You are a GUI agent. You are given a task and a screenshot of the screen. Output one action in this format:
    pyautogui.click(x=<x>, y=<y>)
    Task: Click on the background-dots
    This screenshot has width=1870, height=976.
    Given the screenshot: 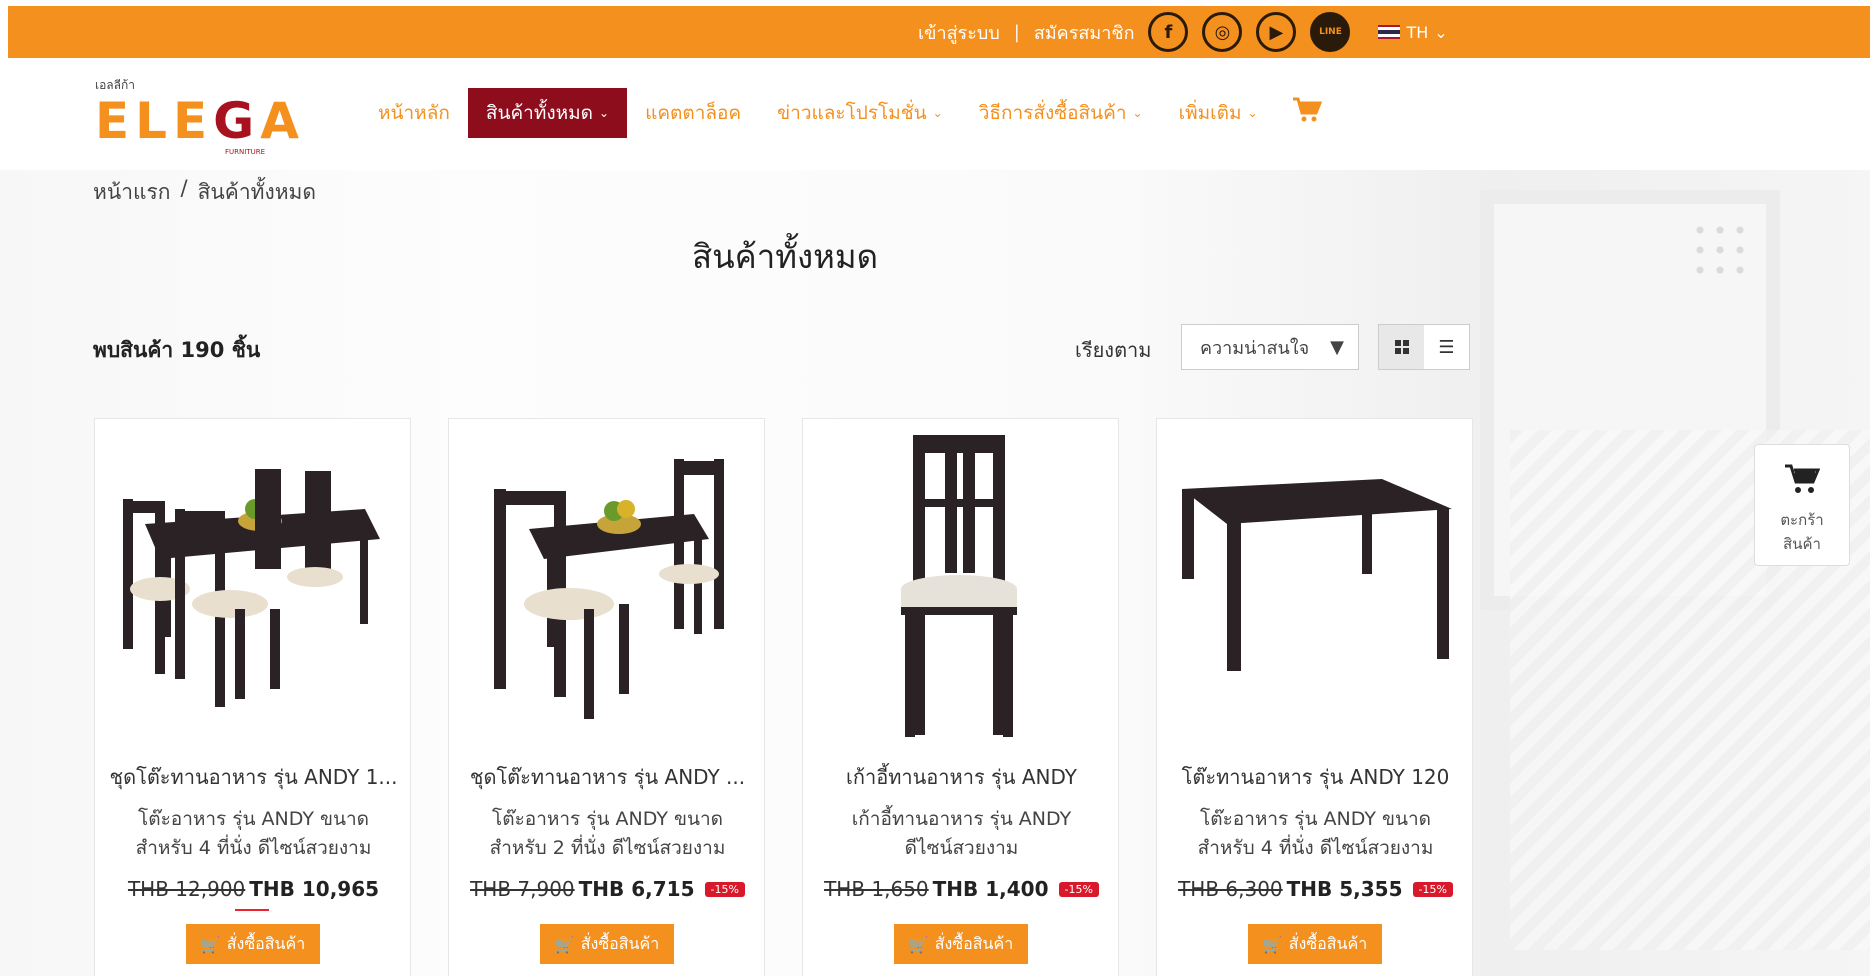 What is the action you would take?
    pyautogui.click(x=1720, y=250)
    